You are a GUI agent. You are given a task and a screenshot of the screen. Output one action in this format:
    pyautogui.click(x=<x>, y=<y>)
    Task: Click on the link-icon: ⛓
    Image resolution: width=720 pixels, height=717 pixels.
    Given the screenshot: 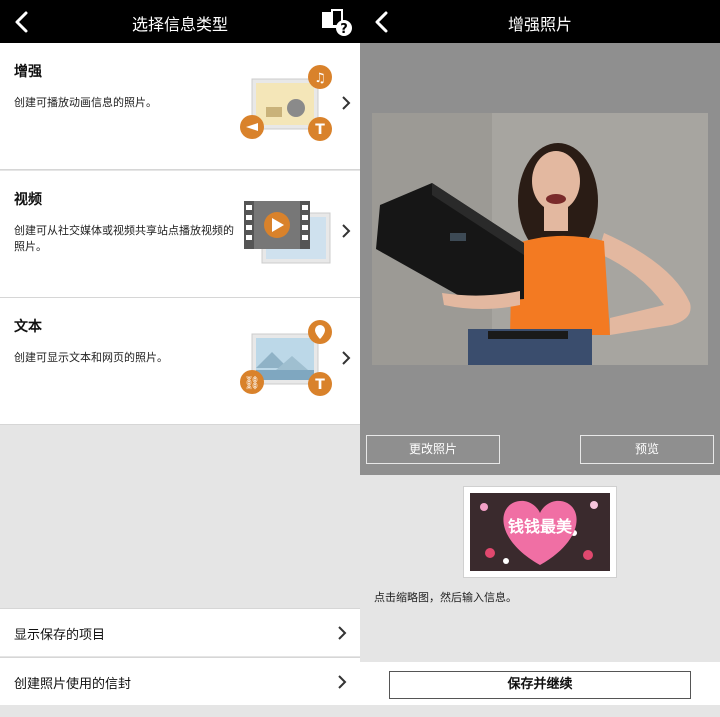 What is the action you would take?
    pyautogui.click(x=252, y=383)
    